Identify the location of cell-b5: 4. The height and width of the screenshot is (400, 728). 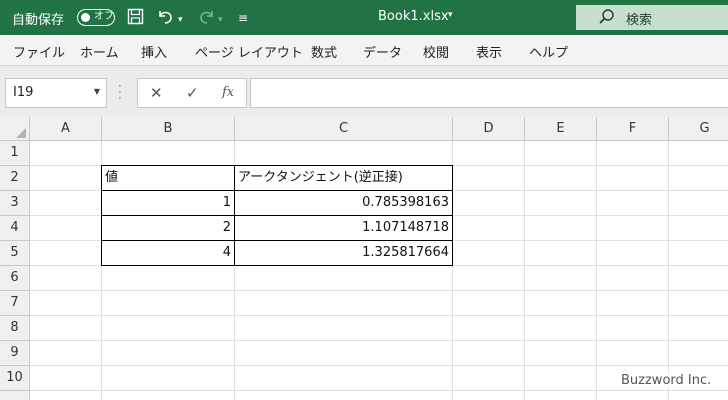
(168, 253).